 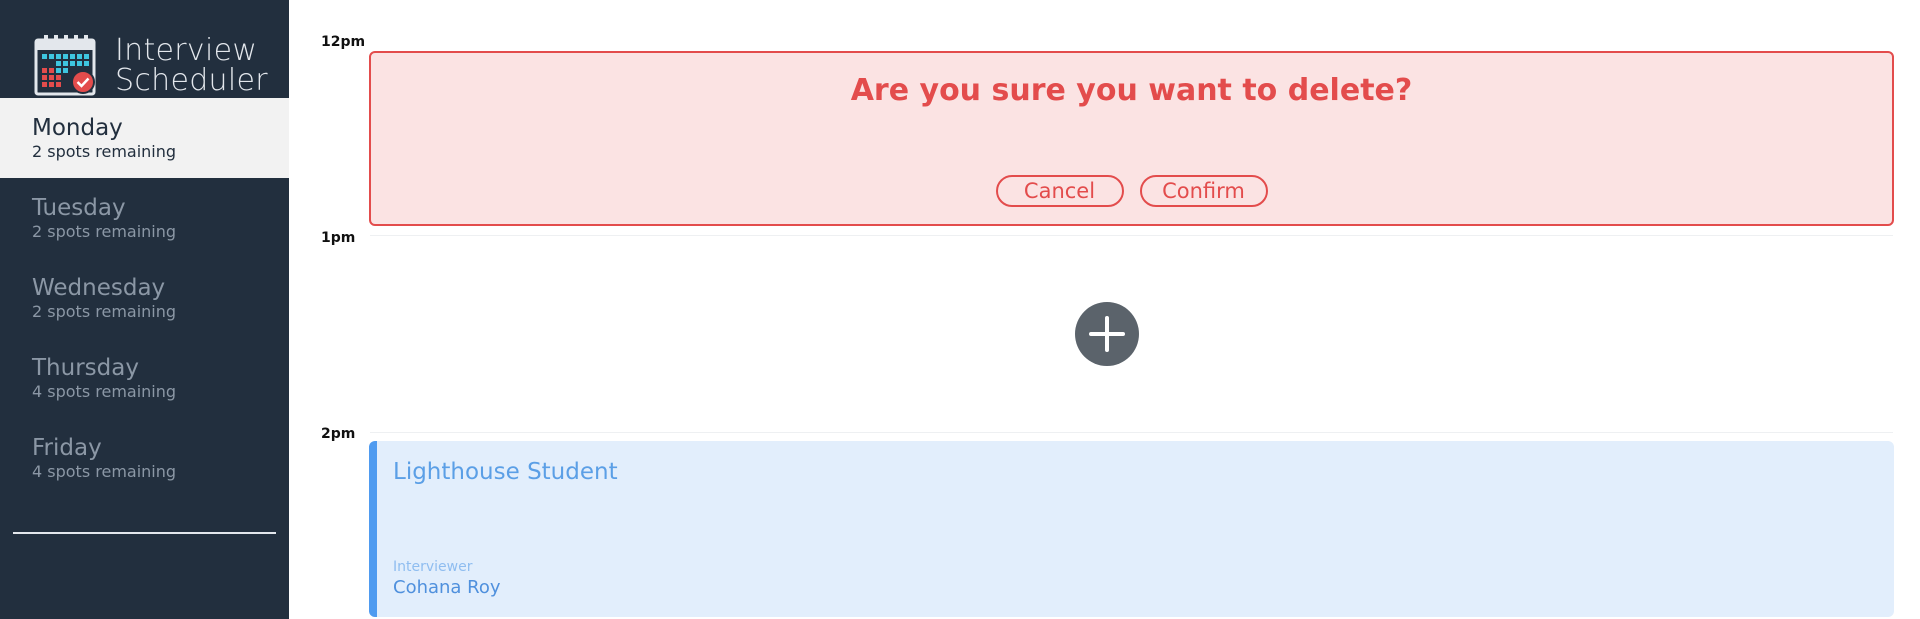 I want to click on cancel-button: Cancel, so click(x=1059, y=191).